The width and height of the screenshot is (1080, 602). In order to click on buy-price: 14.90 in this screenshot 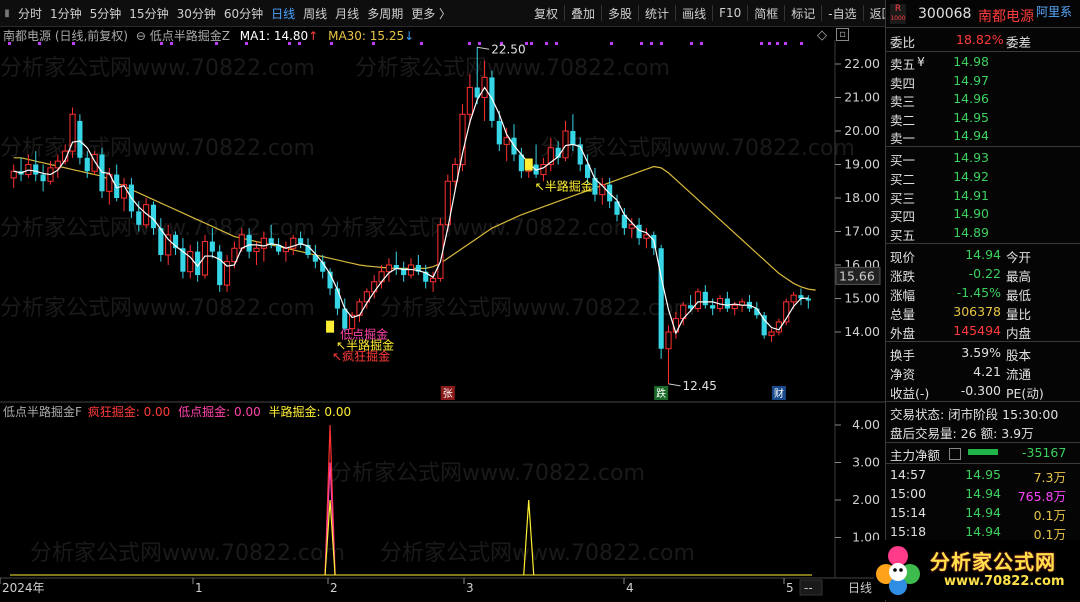, I will do `click(971, 214)`.